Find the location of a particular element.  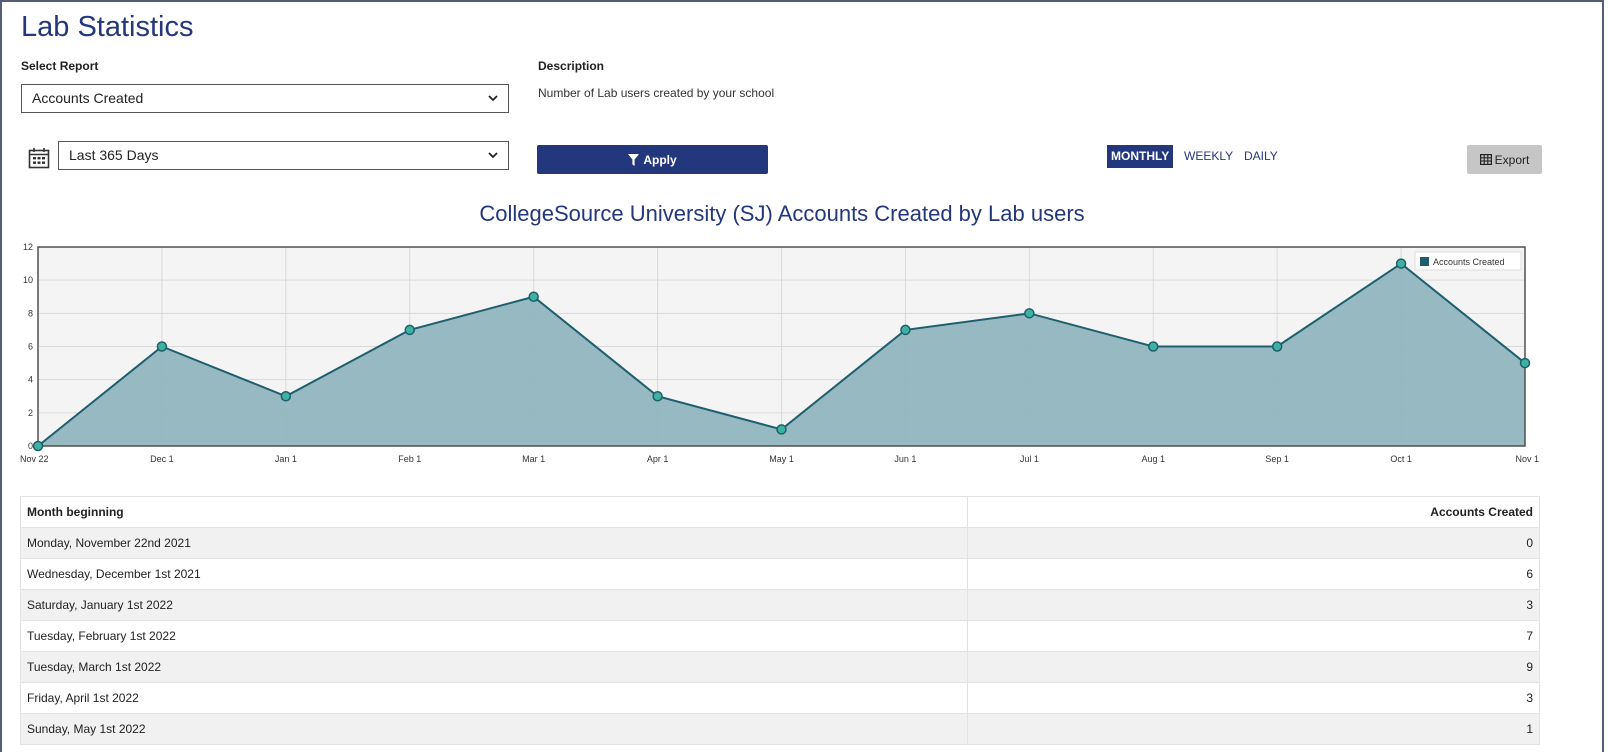

y-tick-label: 2 is located at coordinates (30, 413).